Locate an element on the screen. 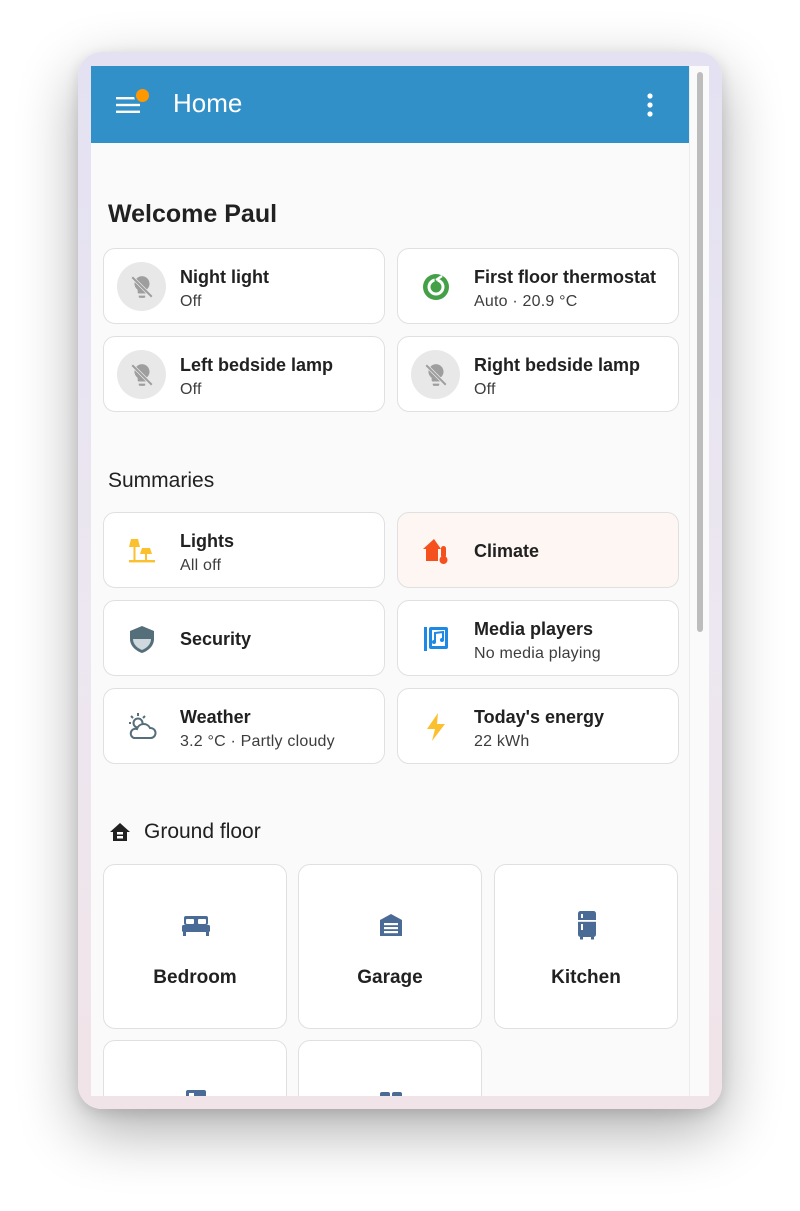 The width and height of the screenshot is (800, 1211). summary-name: Today's energy is located at coordinates (539, 717).